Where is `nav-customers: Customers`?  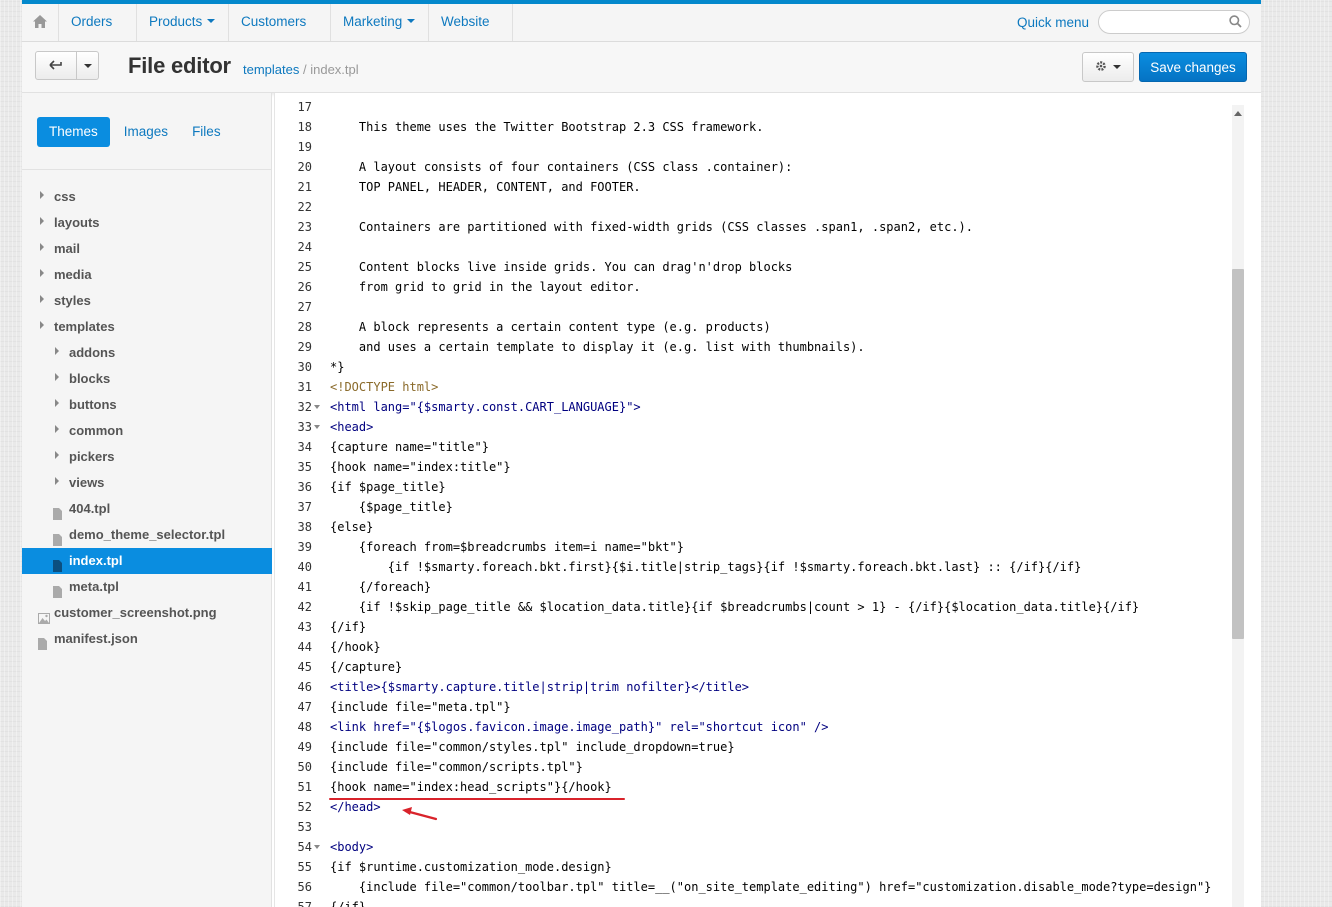
nav-customers: Customers is located at coordinates (280, 31).